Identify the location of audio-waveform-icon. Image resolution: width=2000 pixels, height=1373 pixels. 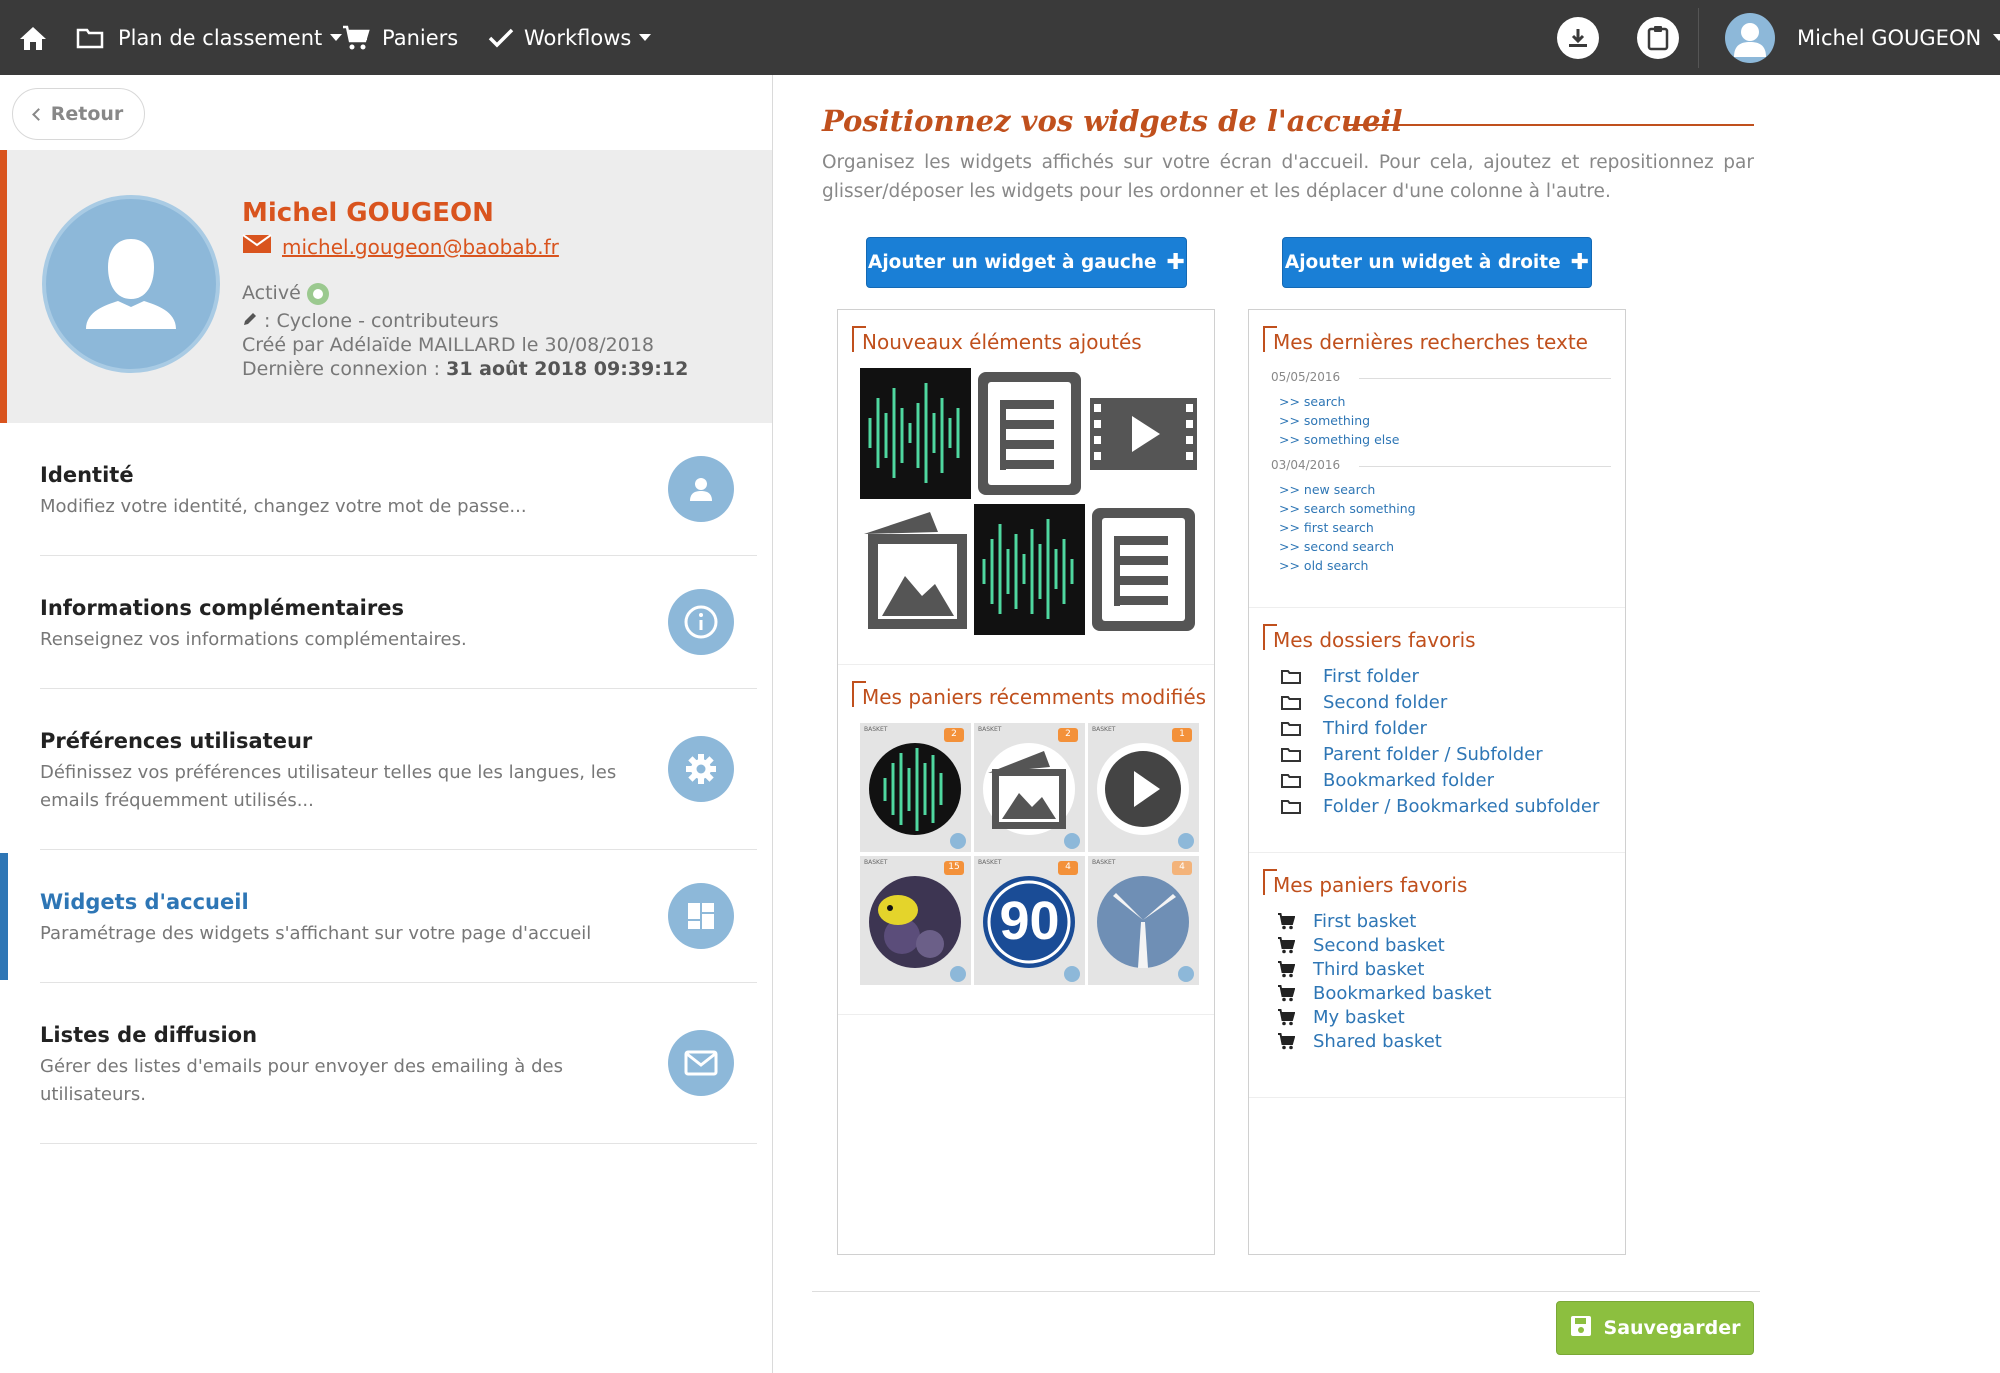
(915, 433).